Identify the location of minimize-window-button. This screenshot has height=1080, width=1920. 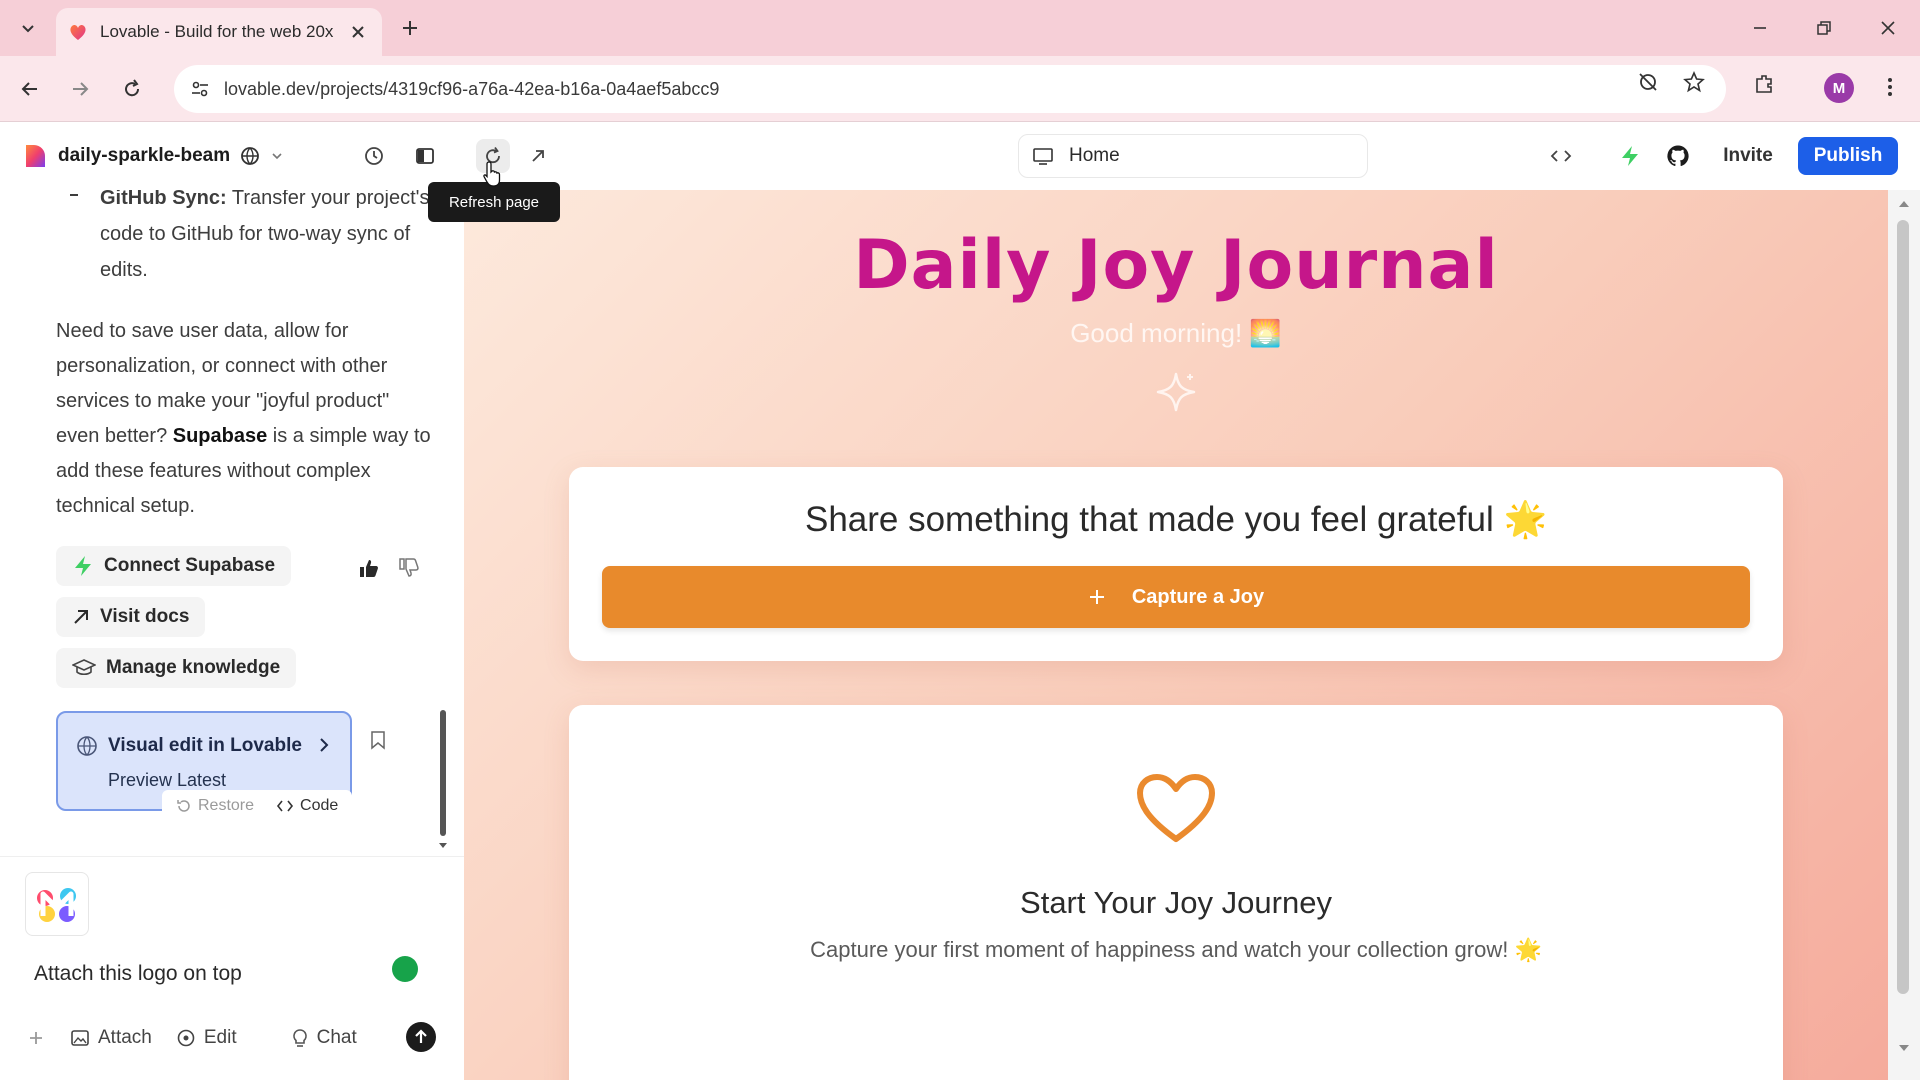
(1760, 28).